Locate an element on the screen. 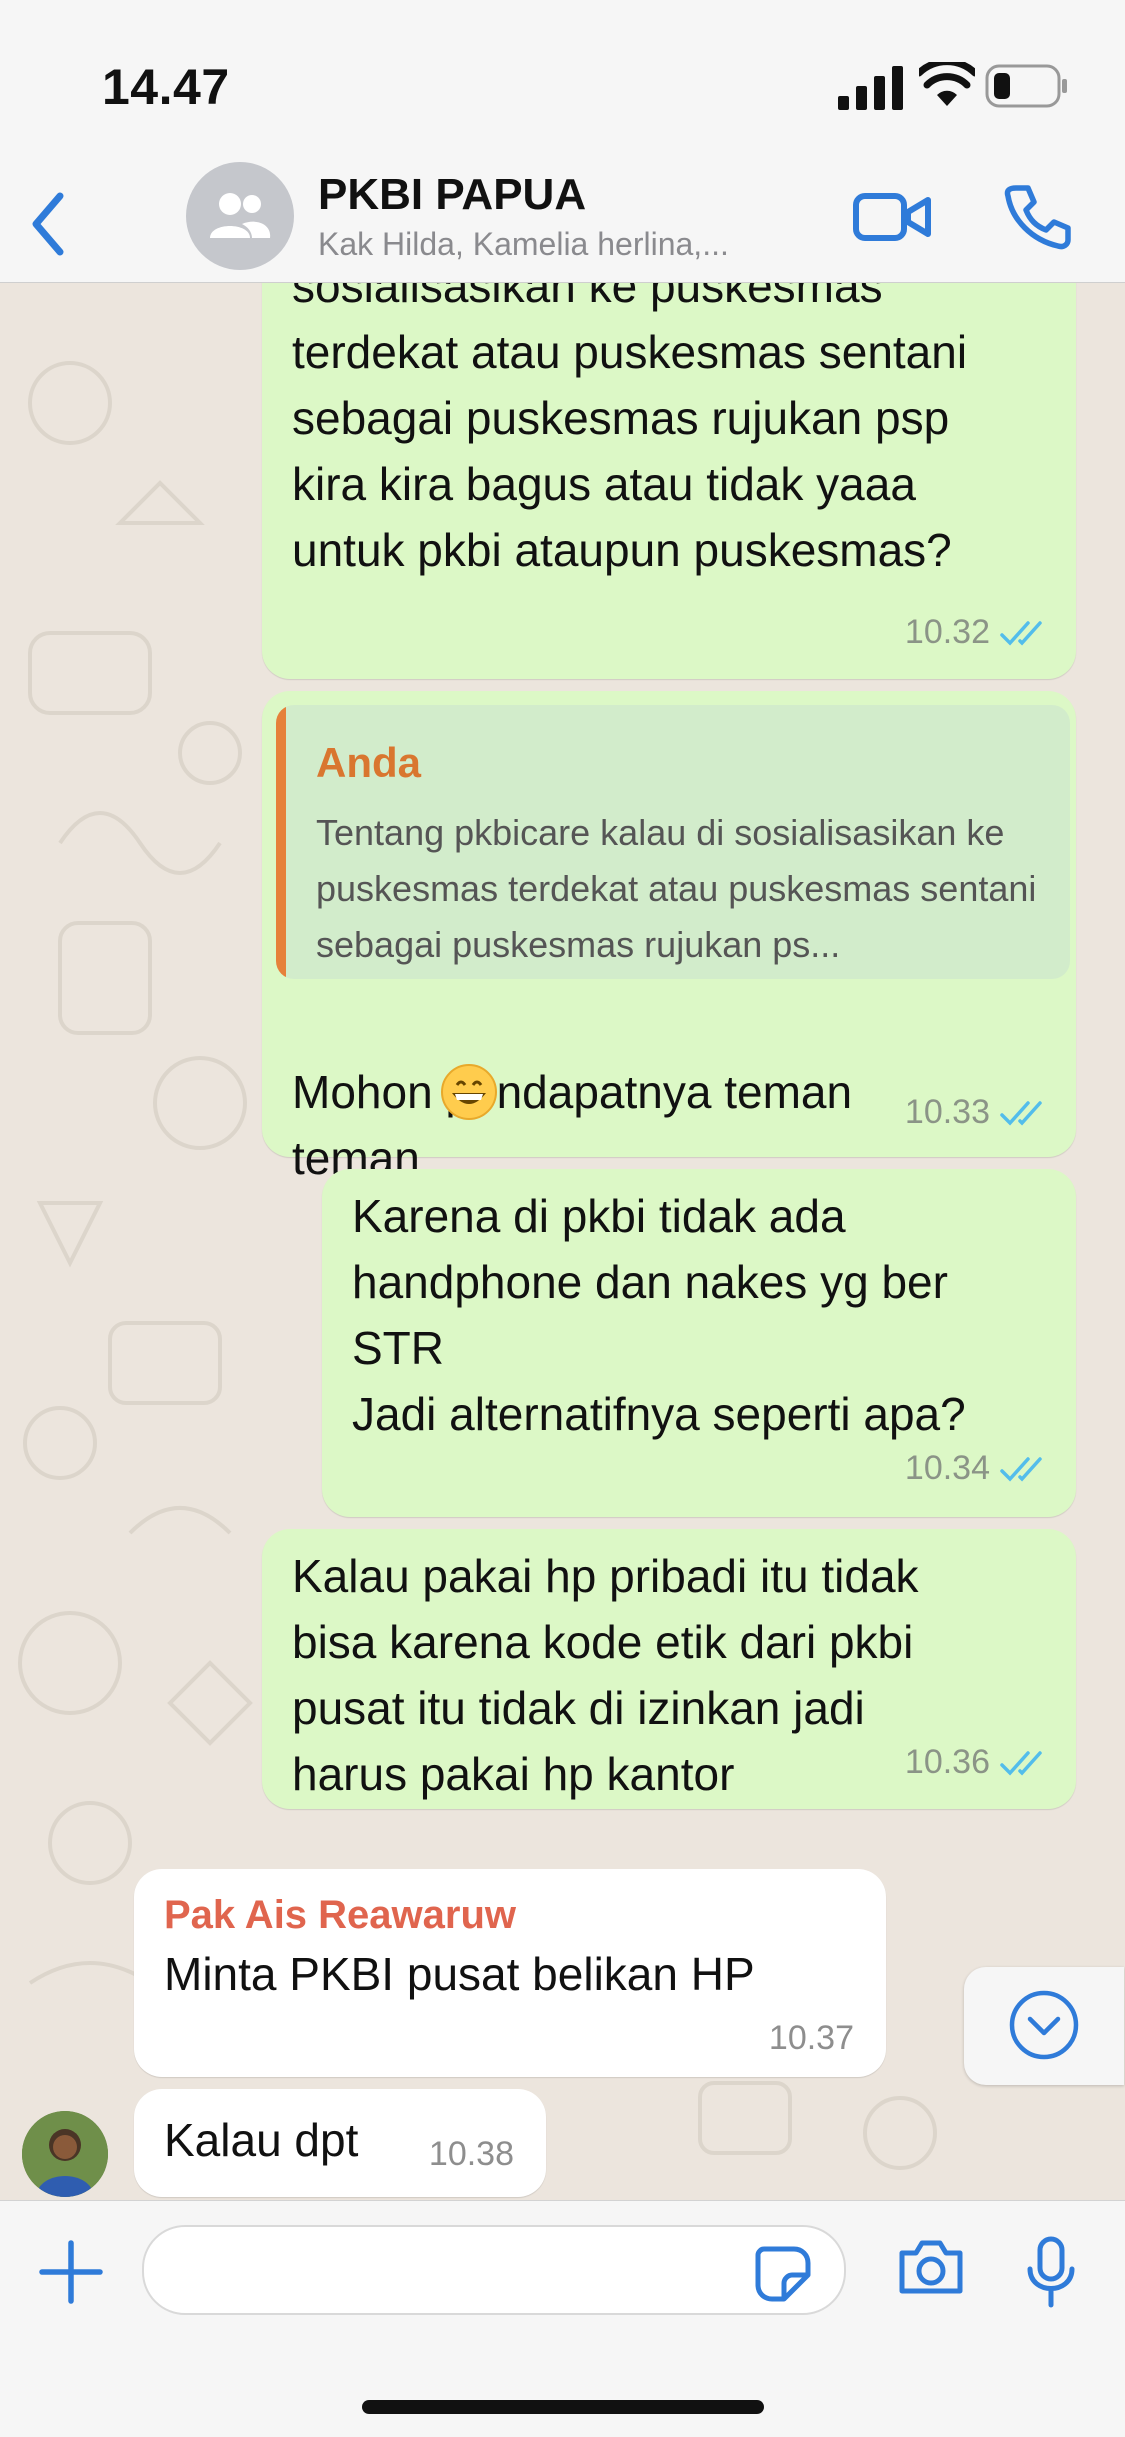 This screenshot has width=1125, height=2437. message-meta: 10.37 is located at coordinates (811, 2038).